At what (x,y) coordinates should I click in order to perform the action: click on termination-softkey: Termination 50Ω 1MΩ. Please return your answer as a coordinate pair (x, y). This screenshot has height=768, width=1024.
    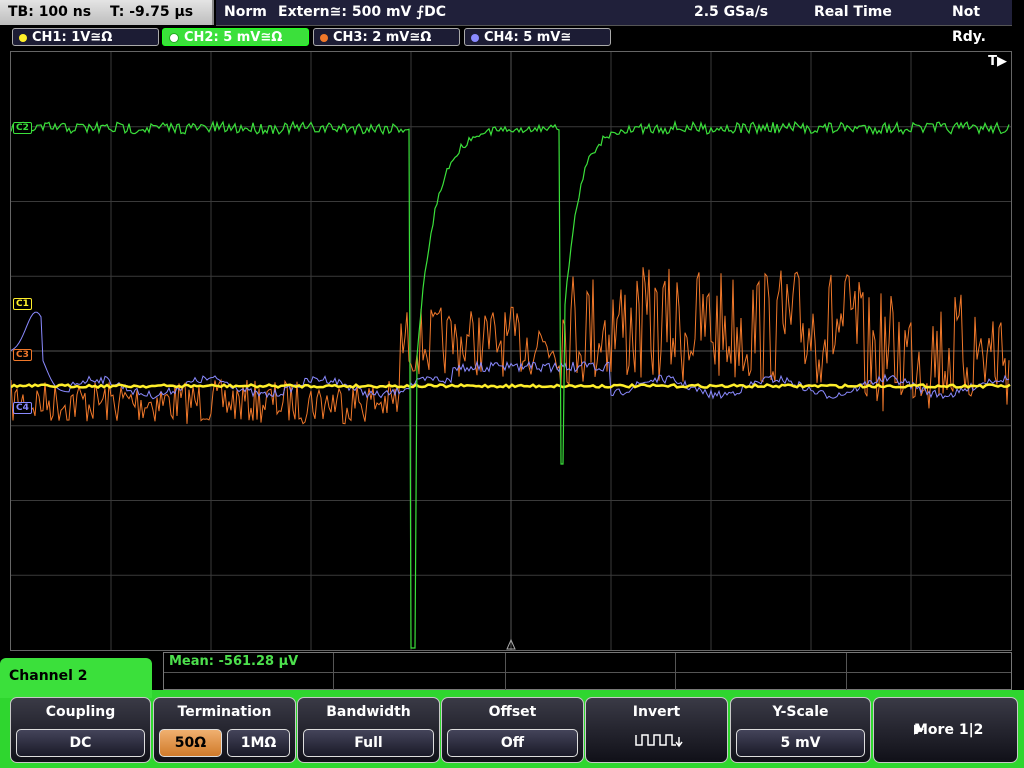
    Looking at the image, I should click on (224, 730).